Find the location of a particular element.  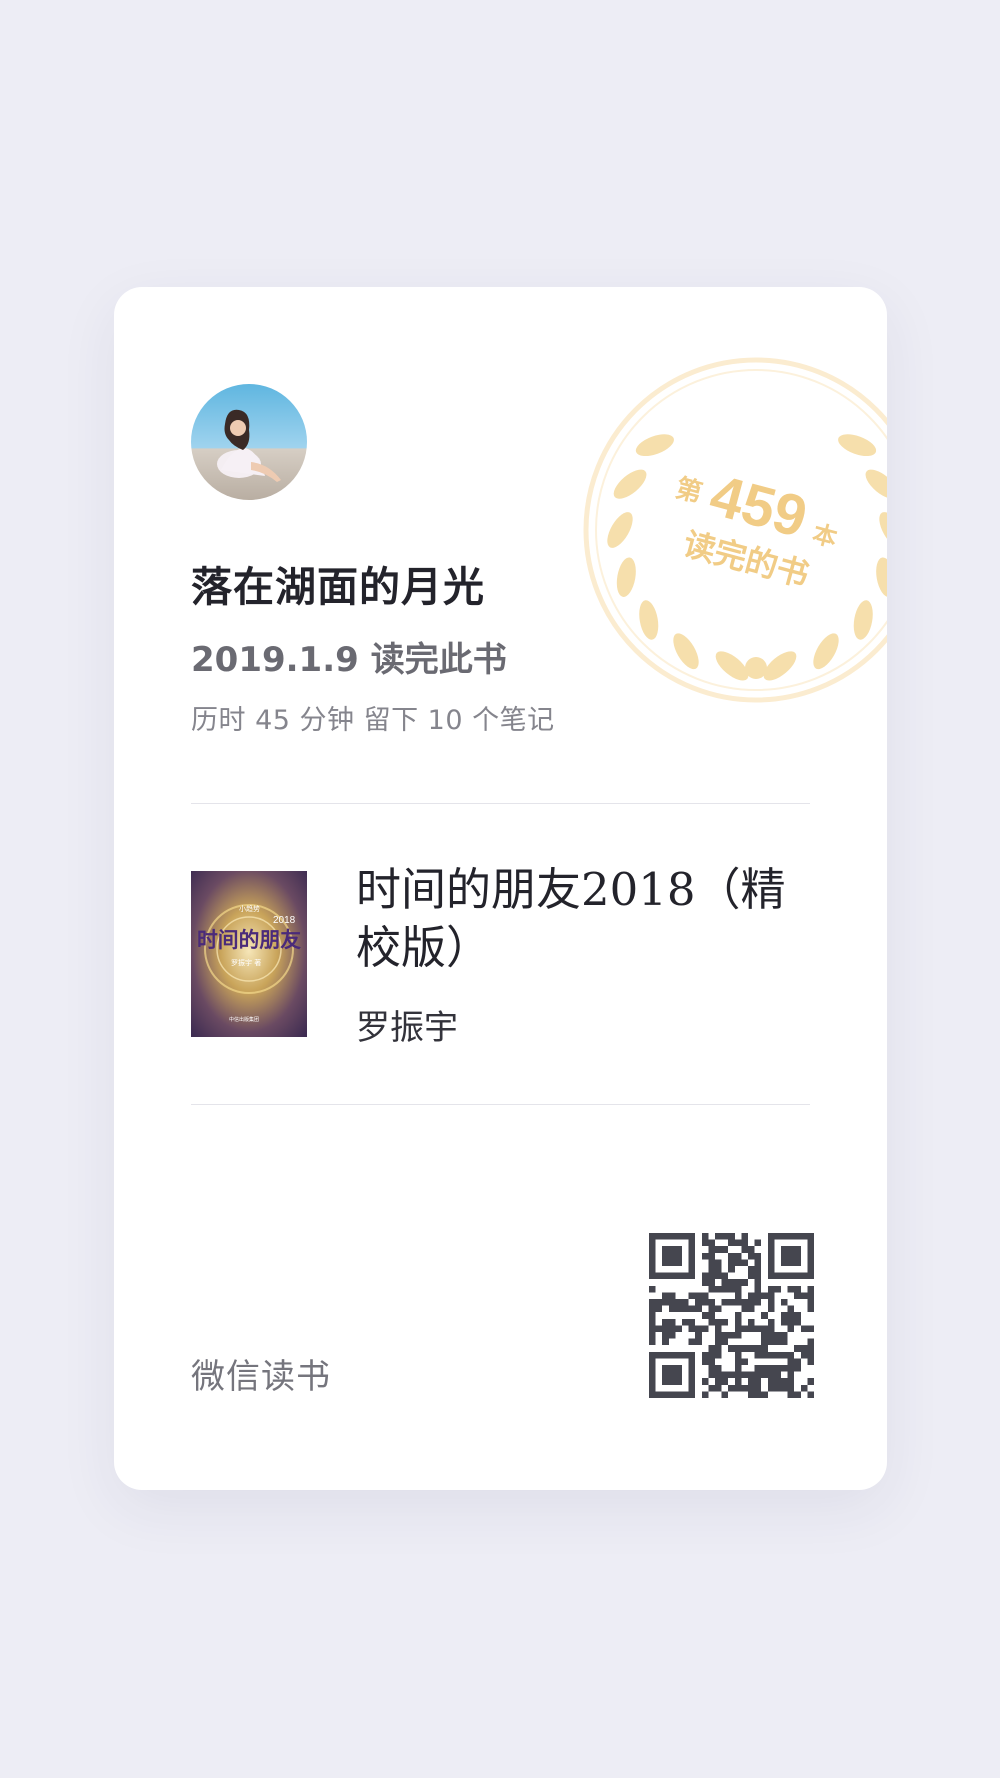

finish-status: 读完此书 is located at coordinates (438, 660).